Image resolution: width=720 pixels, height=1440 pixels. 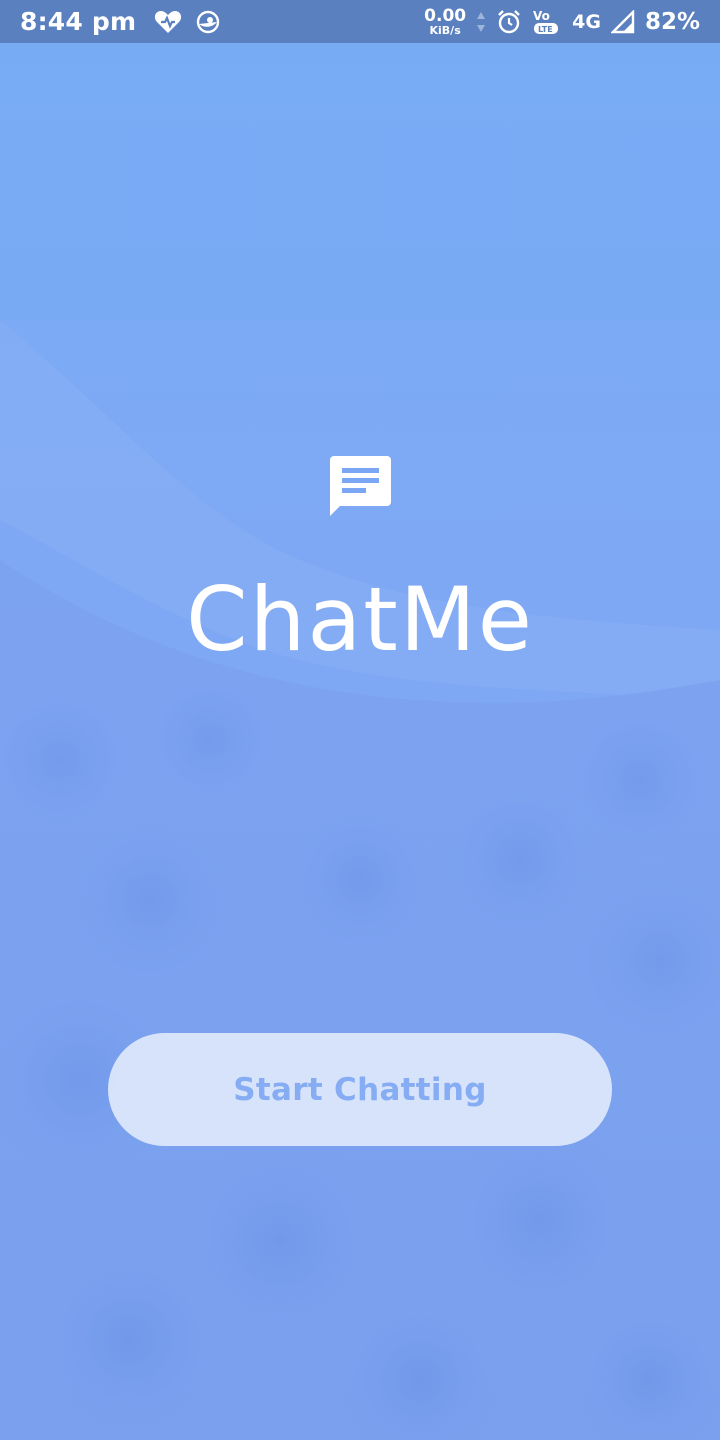 I want to click on status-left-icons, so click(x=187, y=22).